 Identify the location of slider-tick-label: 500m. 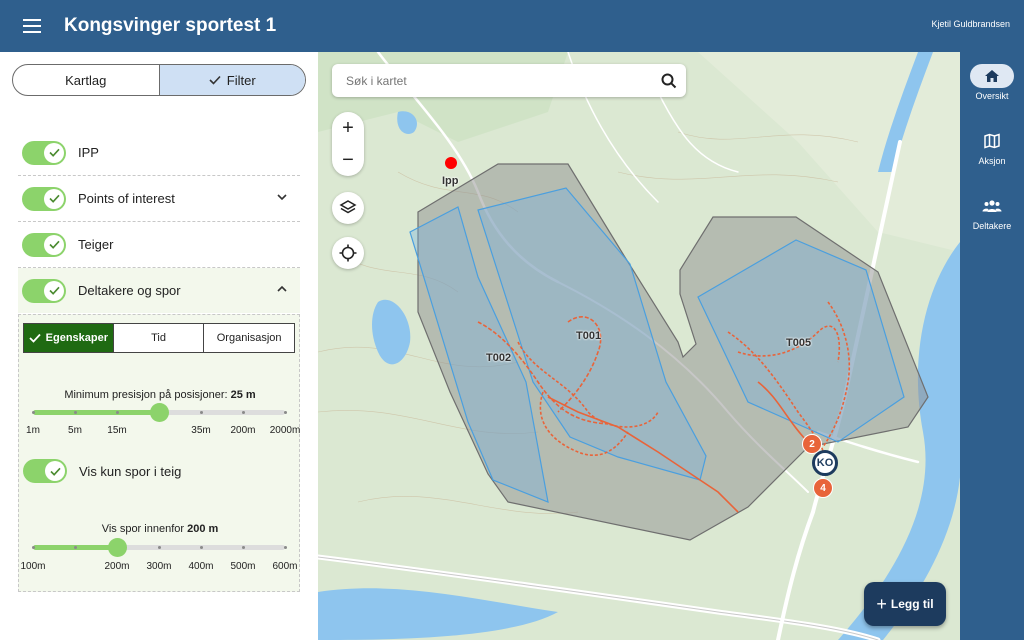
(243, 566).